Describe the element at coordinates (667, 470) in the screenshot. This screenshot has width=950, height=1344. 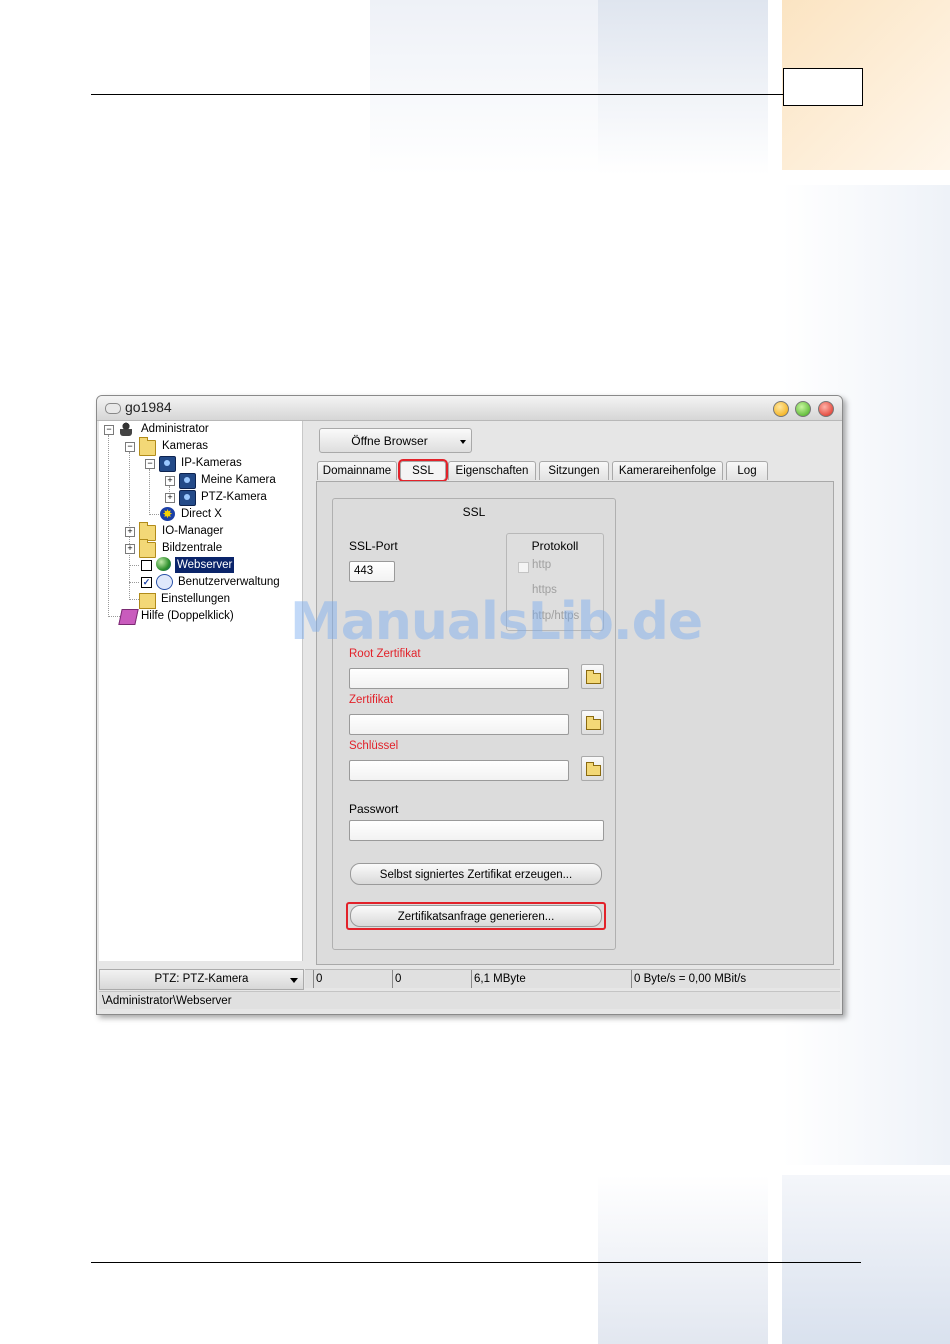
I see `tab-kamerareihenfolge: Kamerareihenfolge` at that location.